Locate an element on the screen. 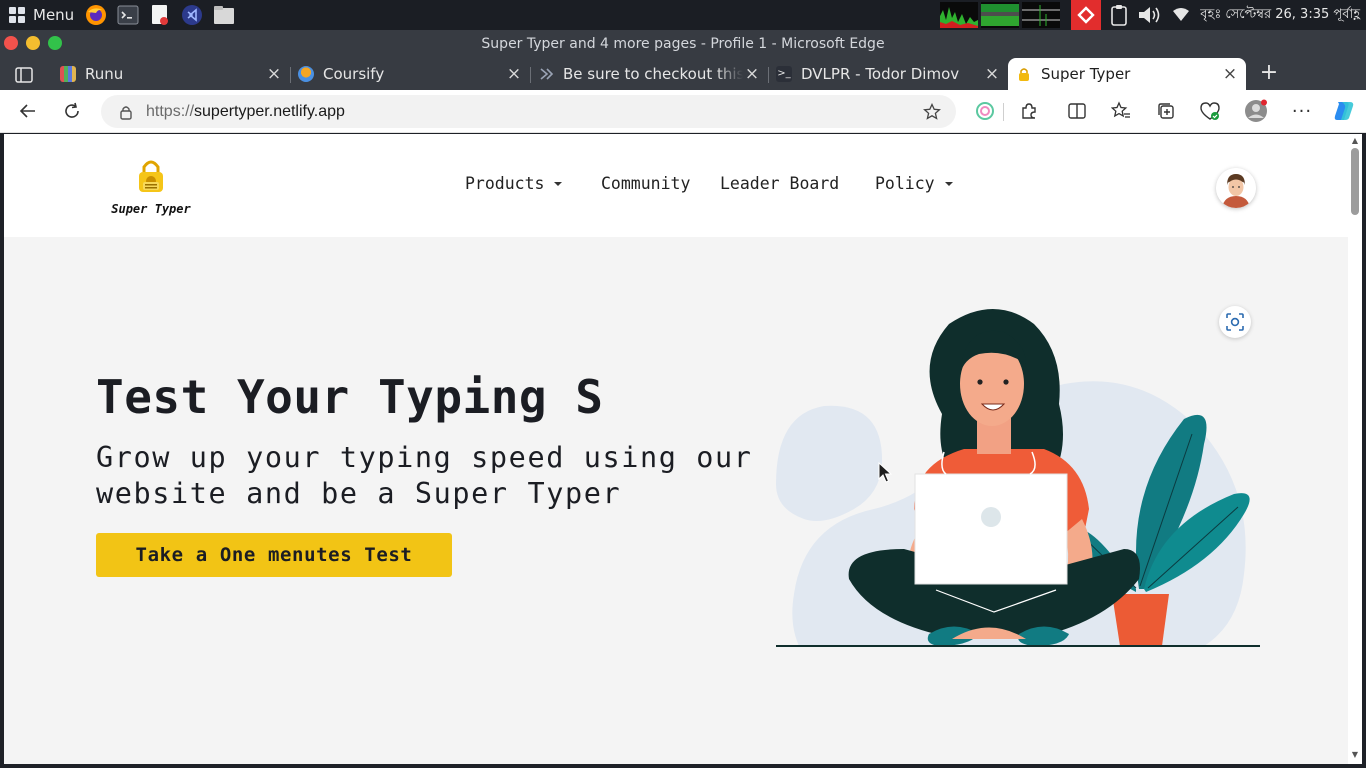  url-text: https://supertyper.netlify.app is located at coordinates (245, 112).